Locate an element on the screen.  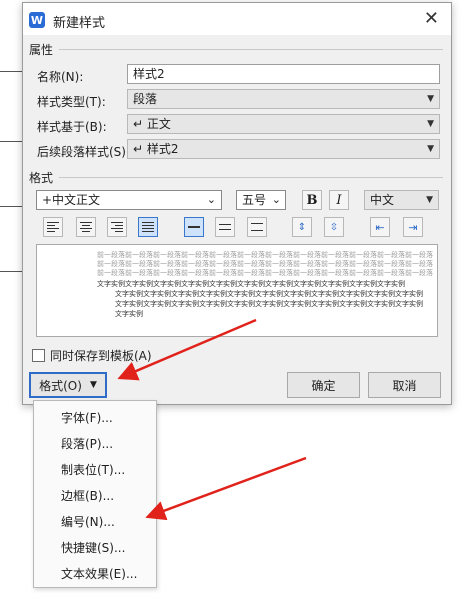
arrow-to-numbering-item is located at coordinates (226, 488).